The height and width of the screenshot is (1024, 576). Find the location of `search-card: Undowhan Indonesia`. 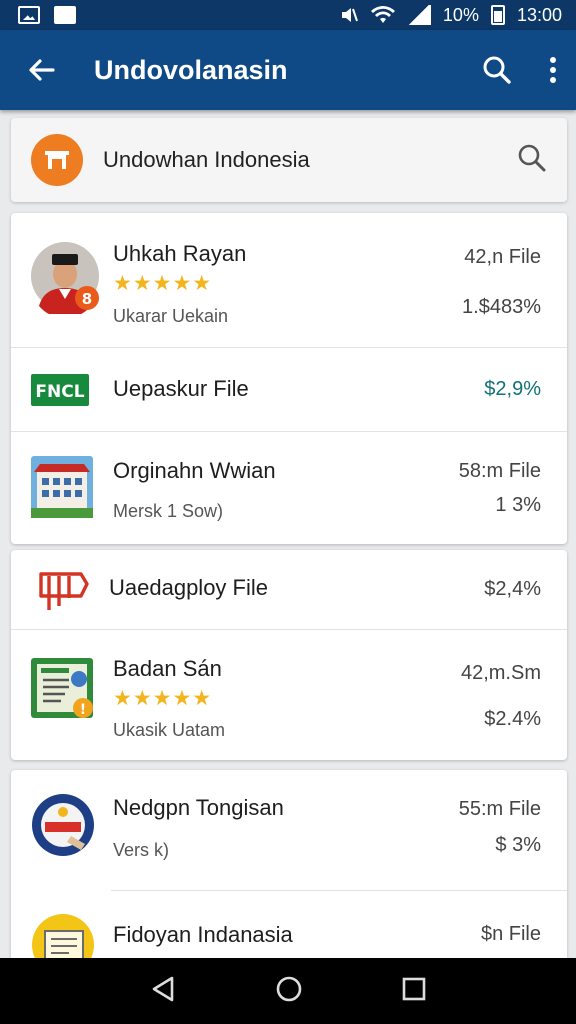

search-card: Undowhan Indonesia is located at coordinates (289, 160).